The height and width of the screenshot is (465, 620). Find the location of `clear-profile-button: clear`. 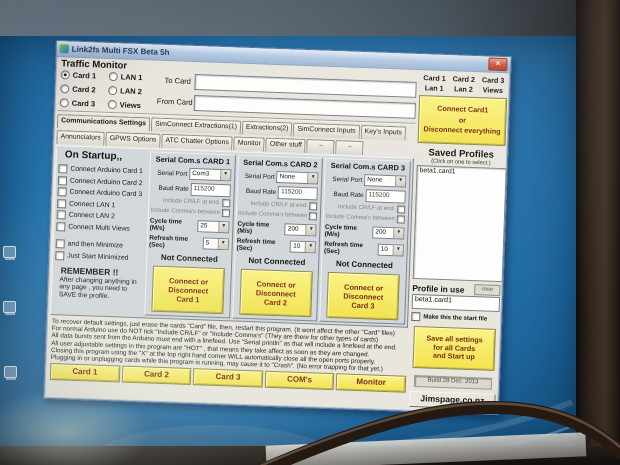

clear-profile-button: clear is located at coordinates (487, 290).